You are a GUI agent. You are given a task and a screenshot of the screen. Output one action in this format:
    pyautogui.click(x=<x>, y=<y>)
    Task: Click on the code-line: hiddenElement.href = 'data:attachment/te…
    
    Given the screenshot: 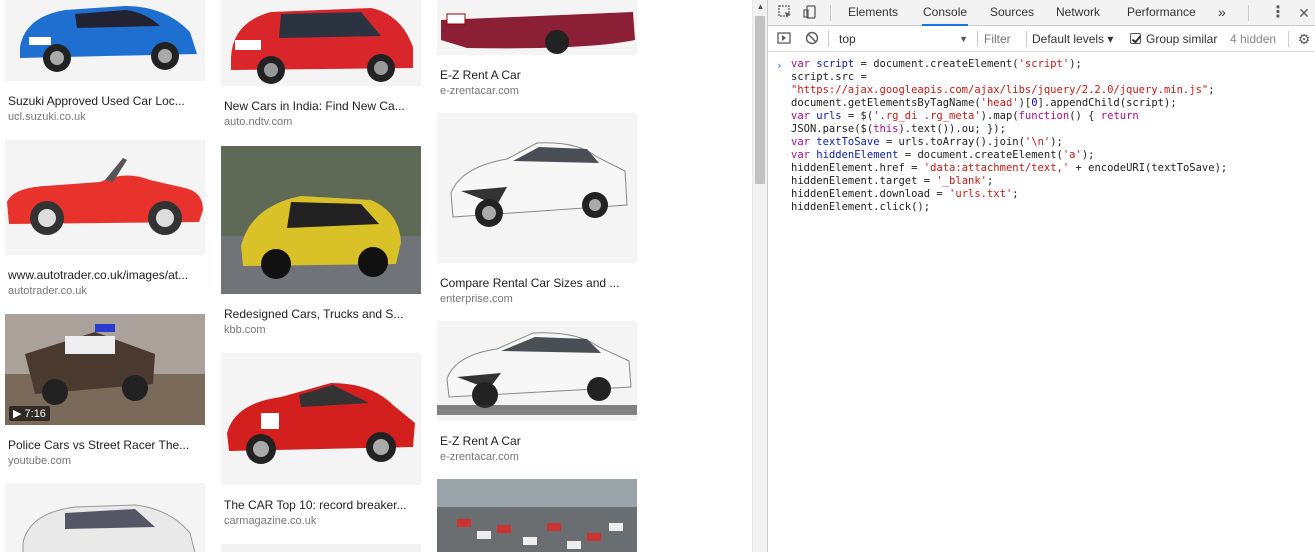 What is the action you would take?
    pyautogui.click(x=1009, y=168)
    